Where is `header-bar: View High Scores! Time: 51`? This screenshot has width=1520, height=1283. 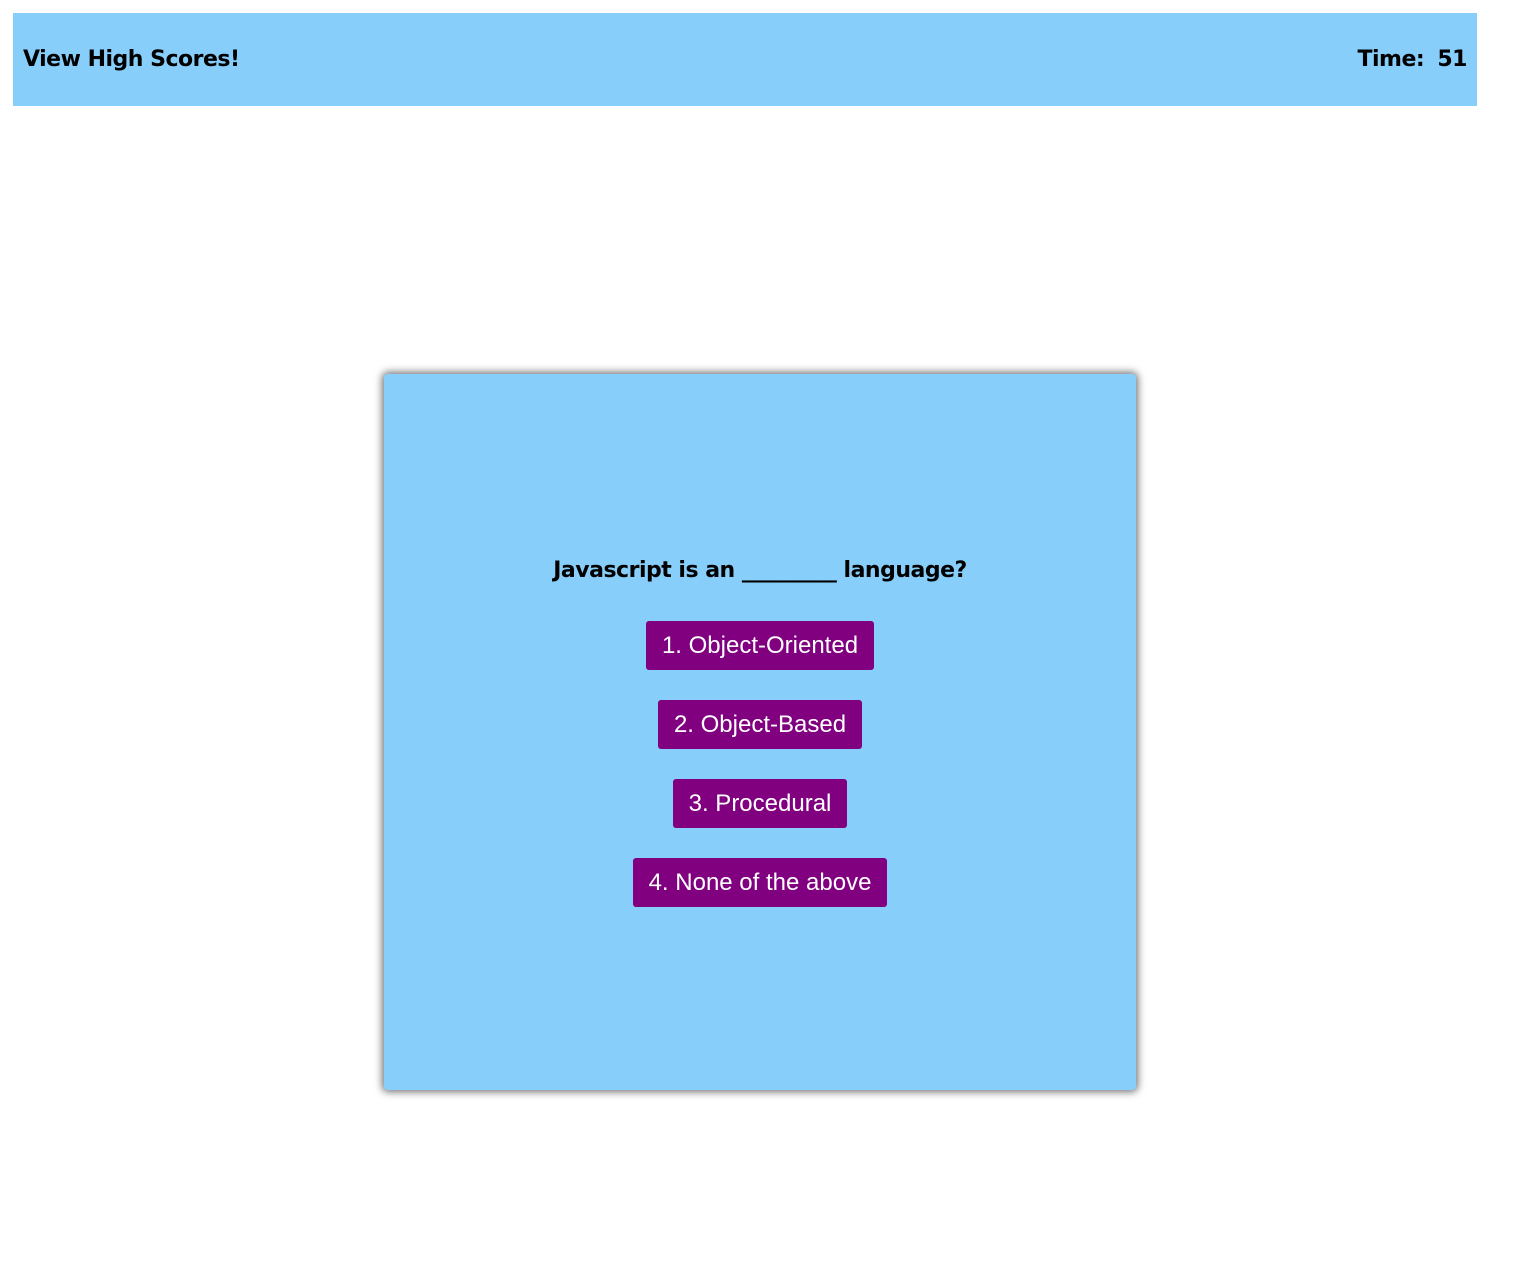 header-bar: View High Scores! Time: 51 is located at coordinates (745, 59).